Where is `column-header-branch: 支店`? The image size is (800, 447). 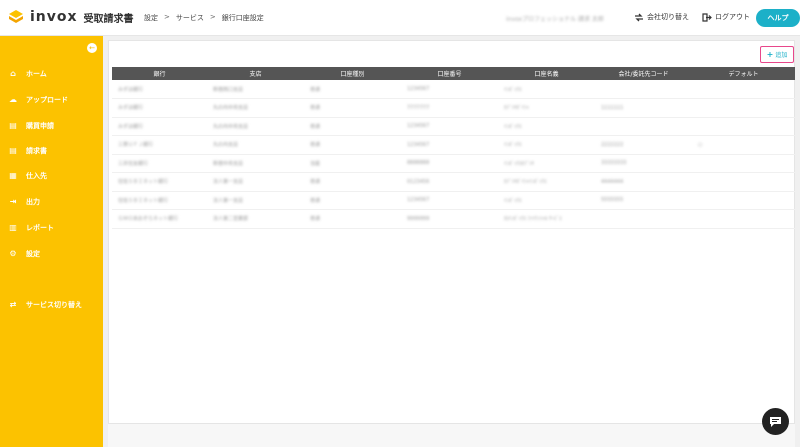 column-header-branch: 支店 is located at coordinates (255, 73).